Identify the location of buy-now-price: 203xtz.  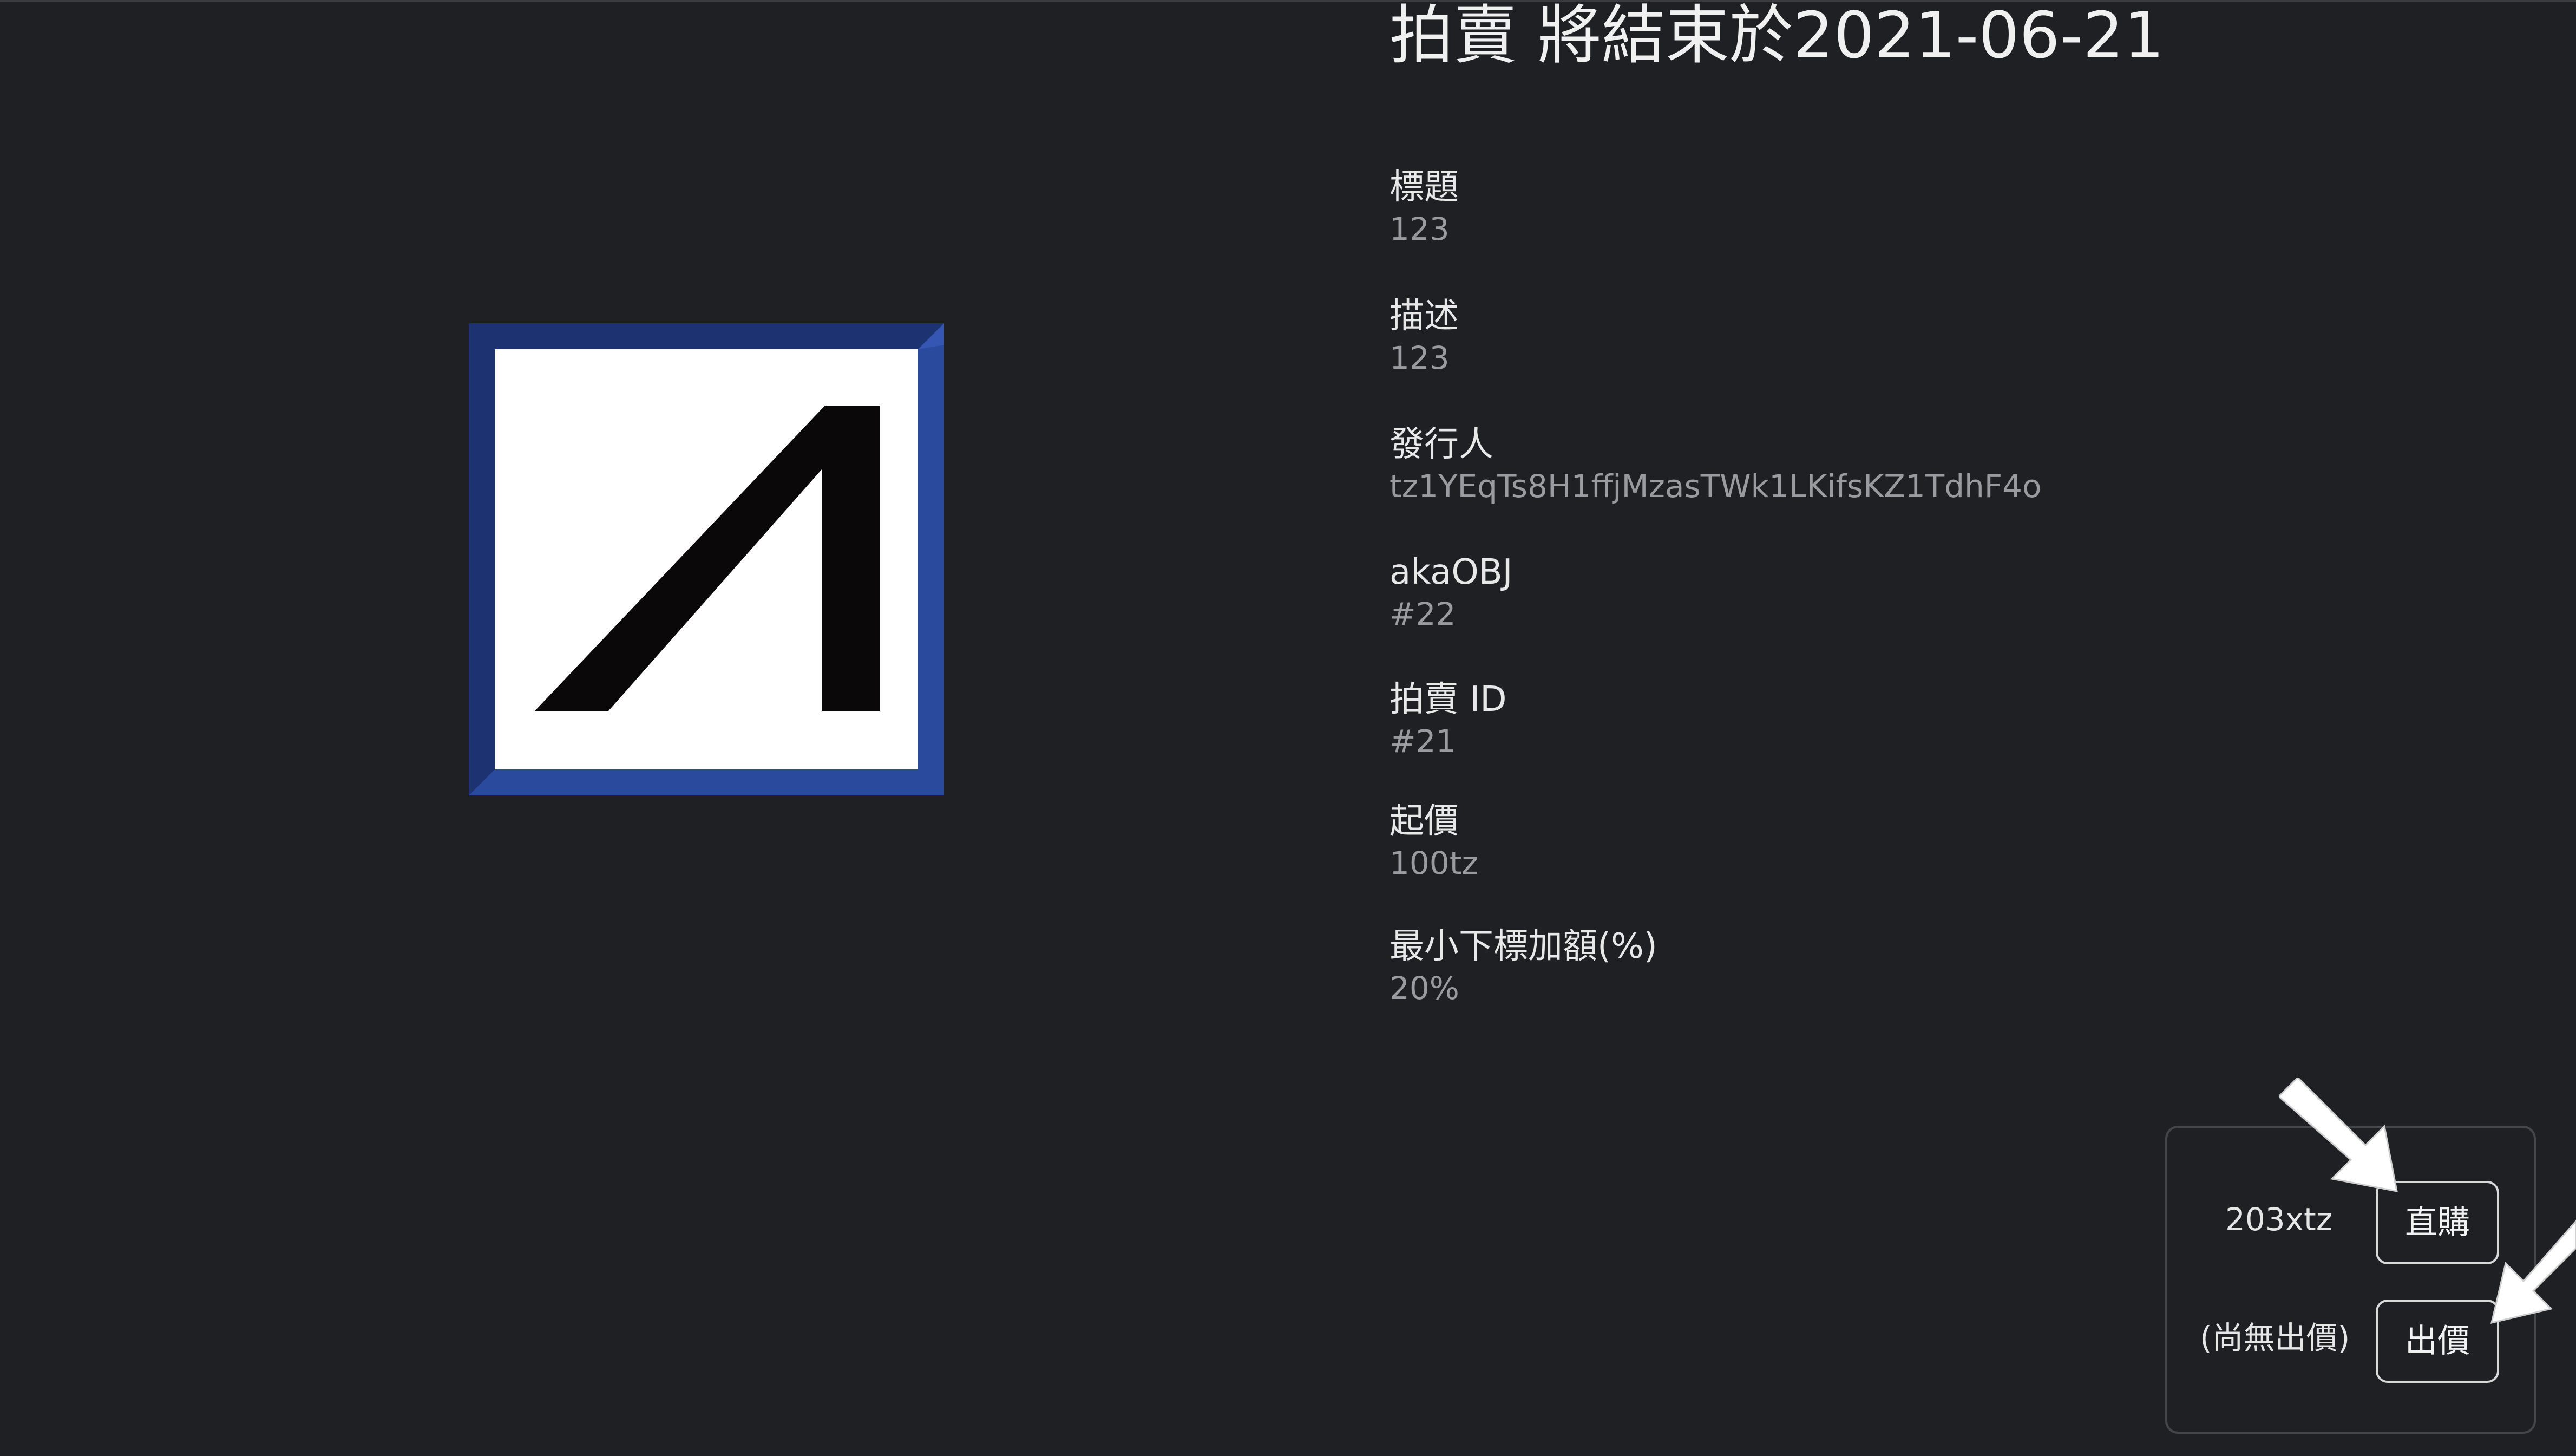
(2279, 1219).